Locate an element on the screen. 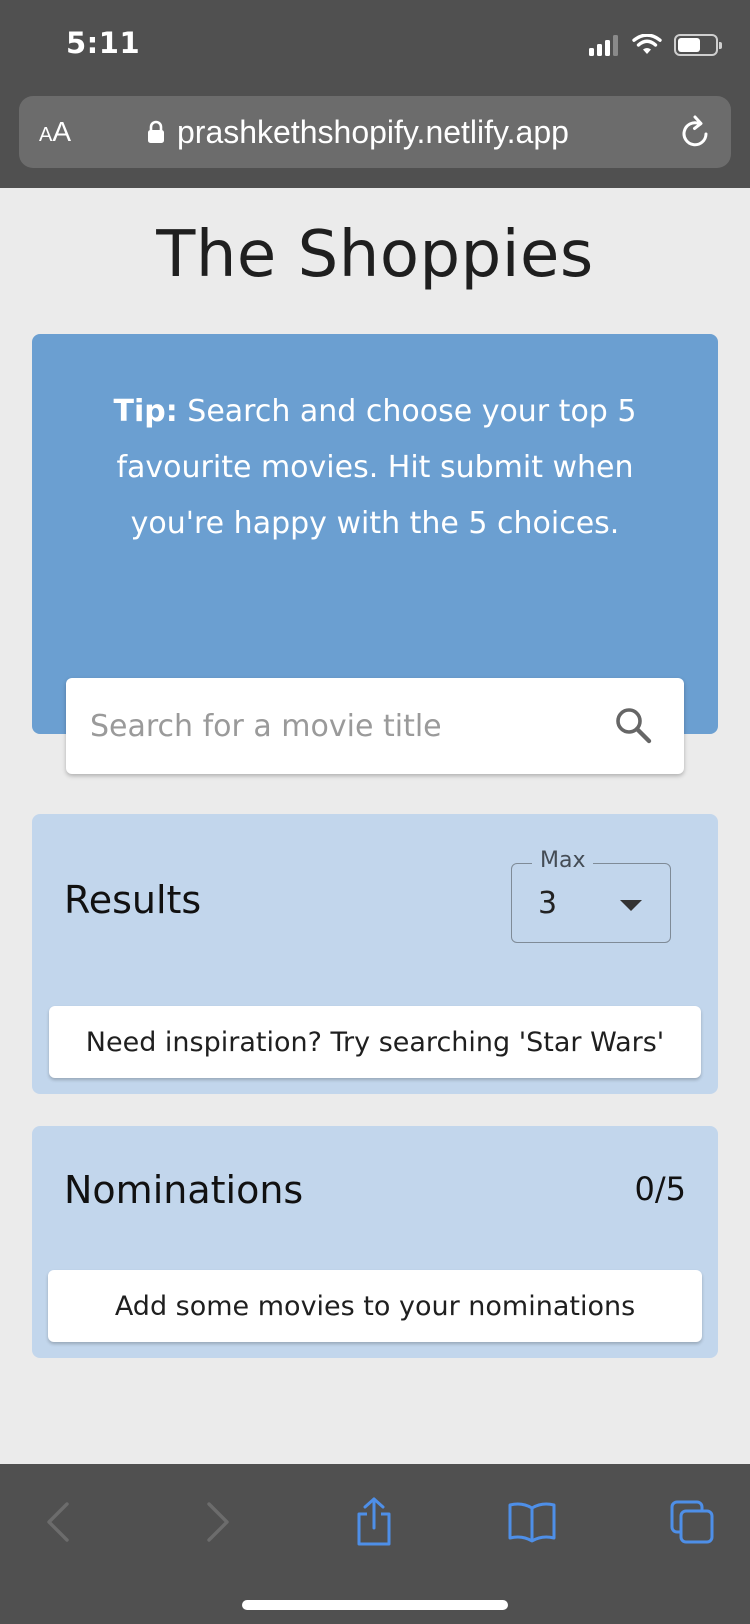 Image resolution: width=750 pixels, height=1624 pixels. status-icons is located at coordinates (655, 45).